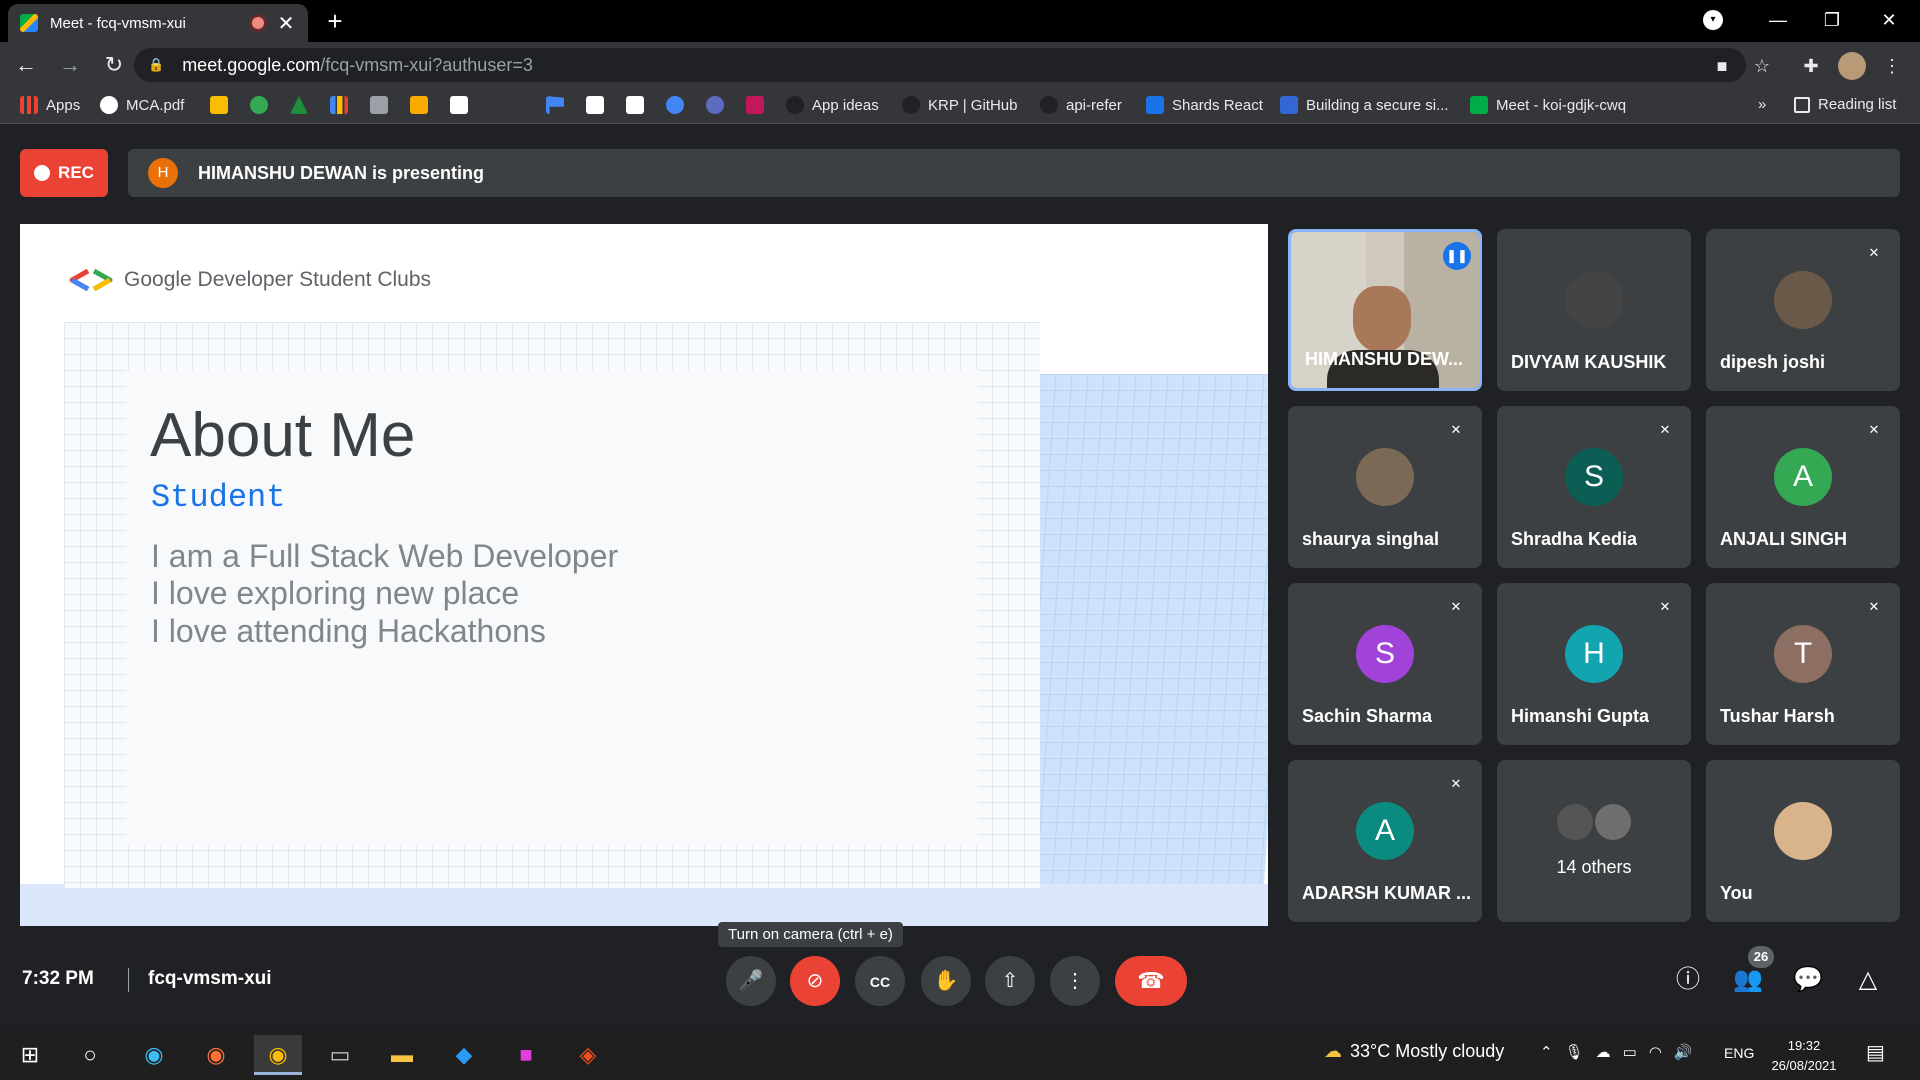 Image resolution: width=1920 pixels, height=1080 pixels. I want to click on recording-badge: REC, so click(64, 173).